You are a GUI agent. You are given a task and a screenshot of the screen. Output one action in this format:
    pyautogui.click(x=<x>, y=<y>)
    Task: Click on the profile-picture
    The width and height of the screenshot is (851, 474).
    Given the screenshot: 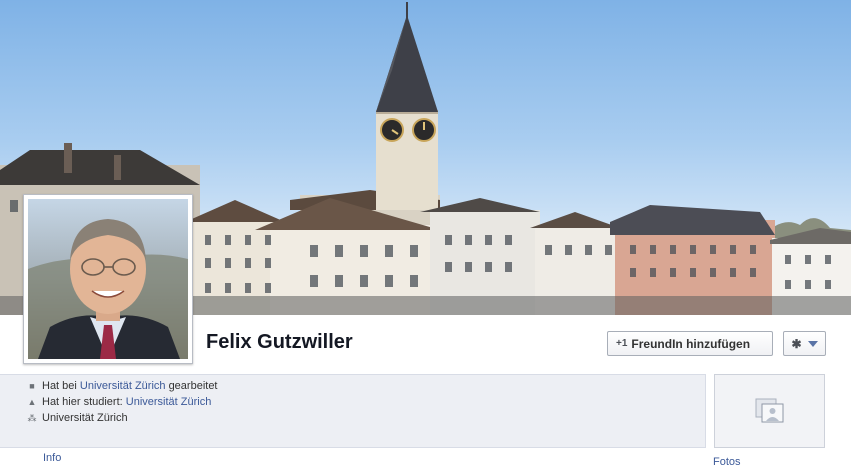 What is the action you would take?
    pyautogui.click(x=108, y=279)
    